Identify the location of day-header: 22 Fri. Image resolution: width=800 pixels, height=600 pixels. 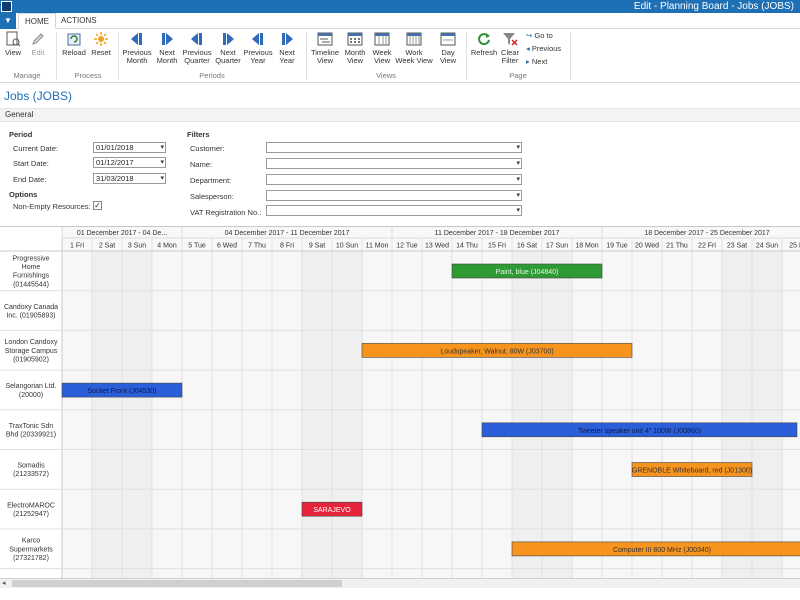
(707, 246).